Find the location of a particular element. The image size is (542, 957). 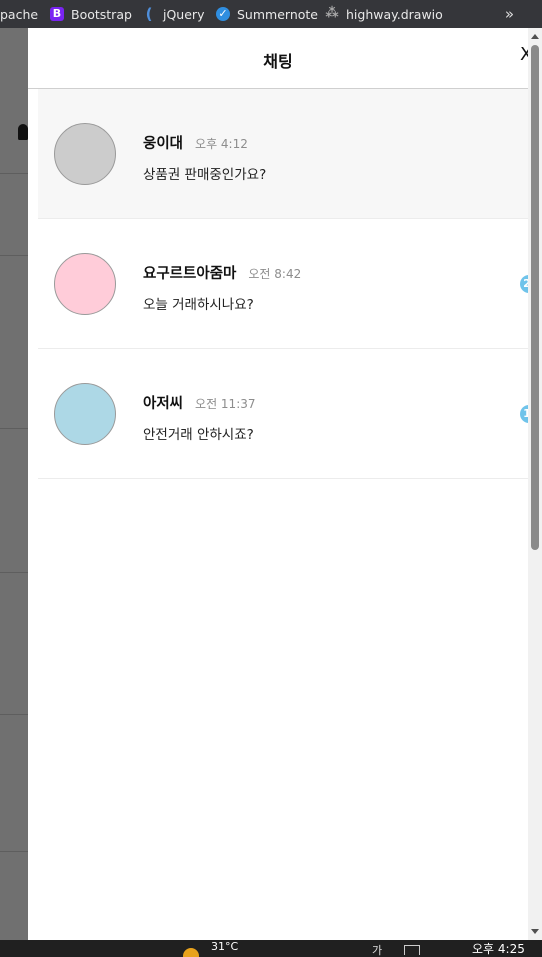

bookmark-jquery: ( jQuery is located at coordinates (173, 14).